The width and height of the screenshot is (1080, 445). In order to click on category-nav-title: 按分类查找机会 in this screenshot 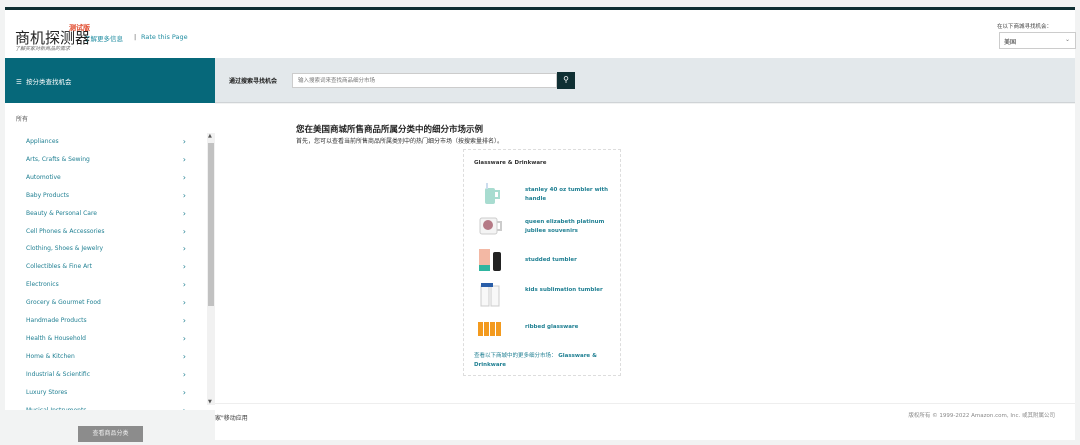, I will do `click(48, 82)`.